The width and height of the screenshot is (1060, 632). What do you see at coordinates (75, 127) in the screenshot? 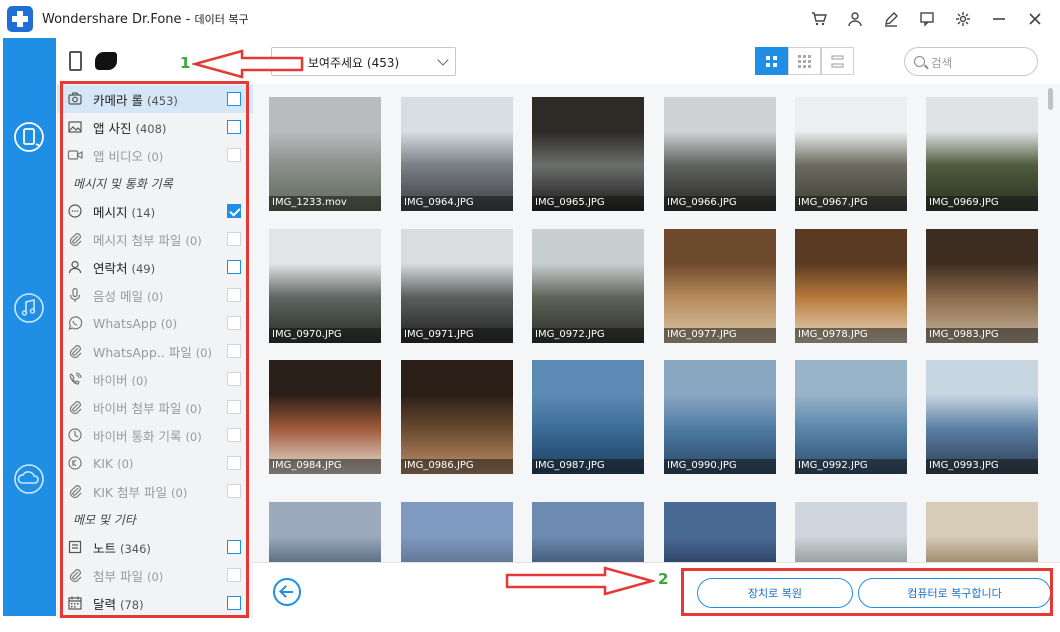
I see `image-icon` at bounding box center [75, 127].